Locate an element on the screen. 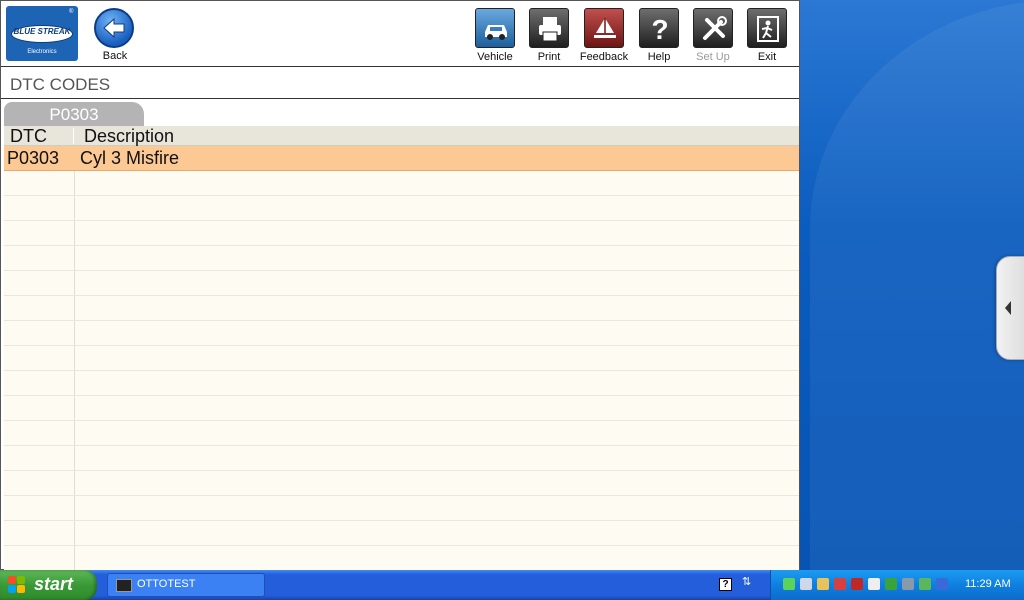  vehicle-button: Vehicle is located at coordinates (495, 36).